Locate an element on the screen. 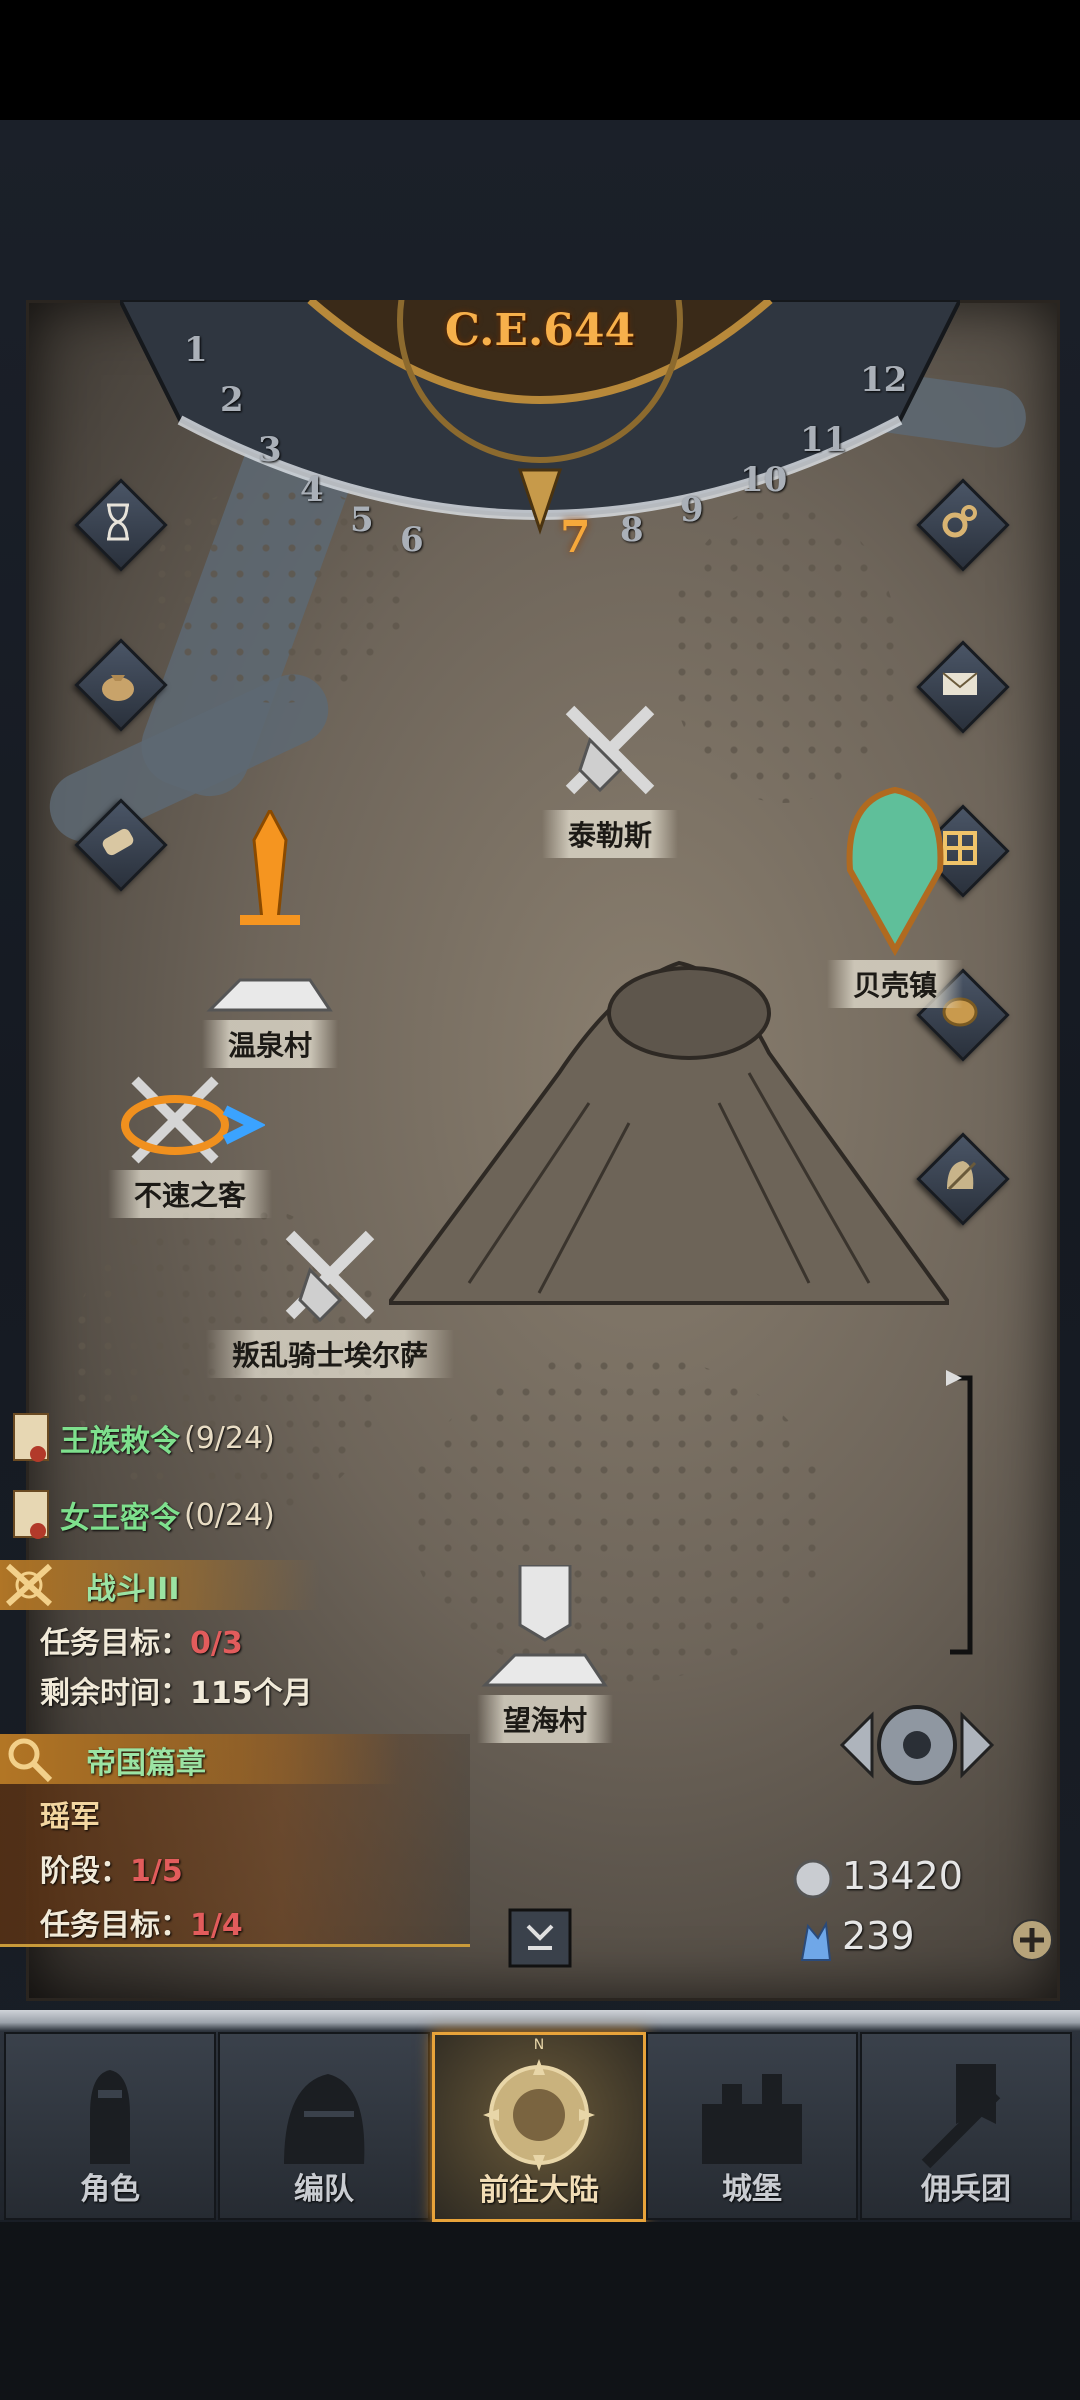  month-number: 3 is located at coordinates (270, 450).